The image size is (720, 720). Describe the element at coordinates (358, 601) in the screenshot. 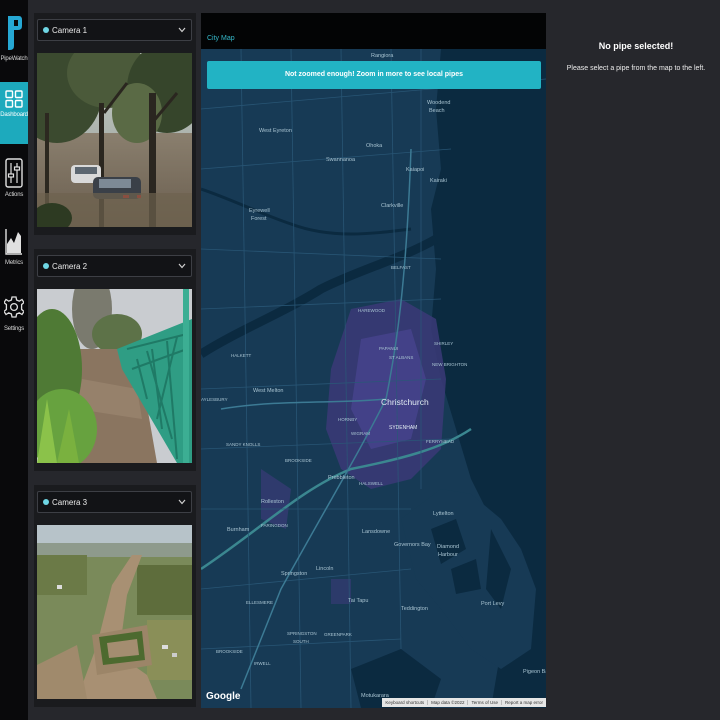

I see `svg-text: Tai Tapu` at that location.